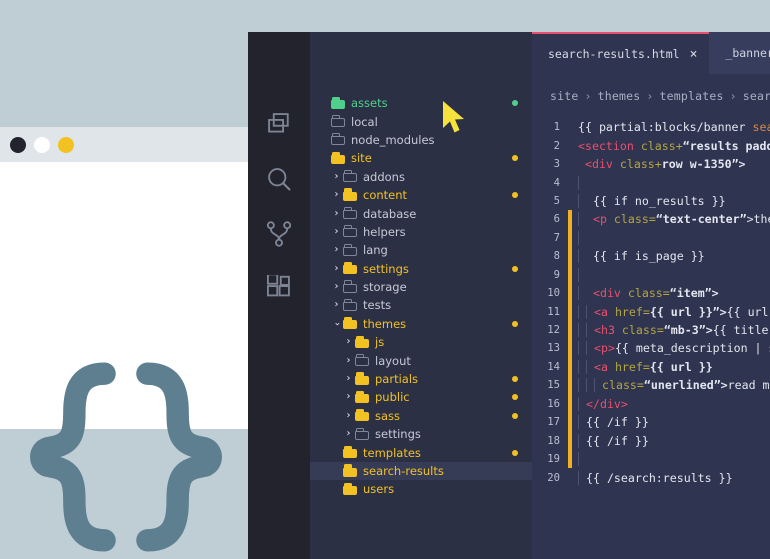  Describe the element at coordinates (421, 305) in the screenshot. I see `tree-item-tests: › tests` at that location.